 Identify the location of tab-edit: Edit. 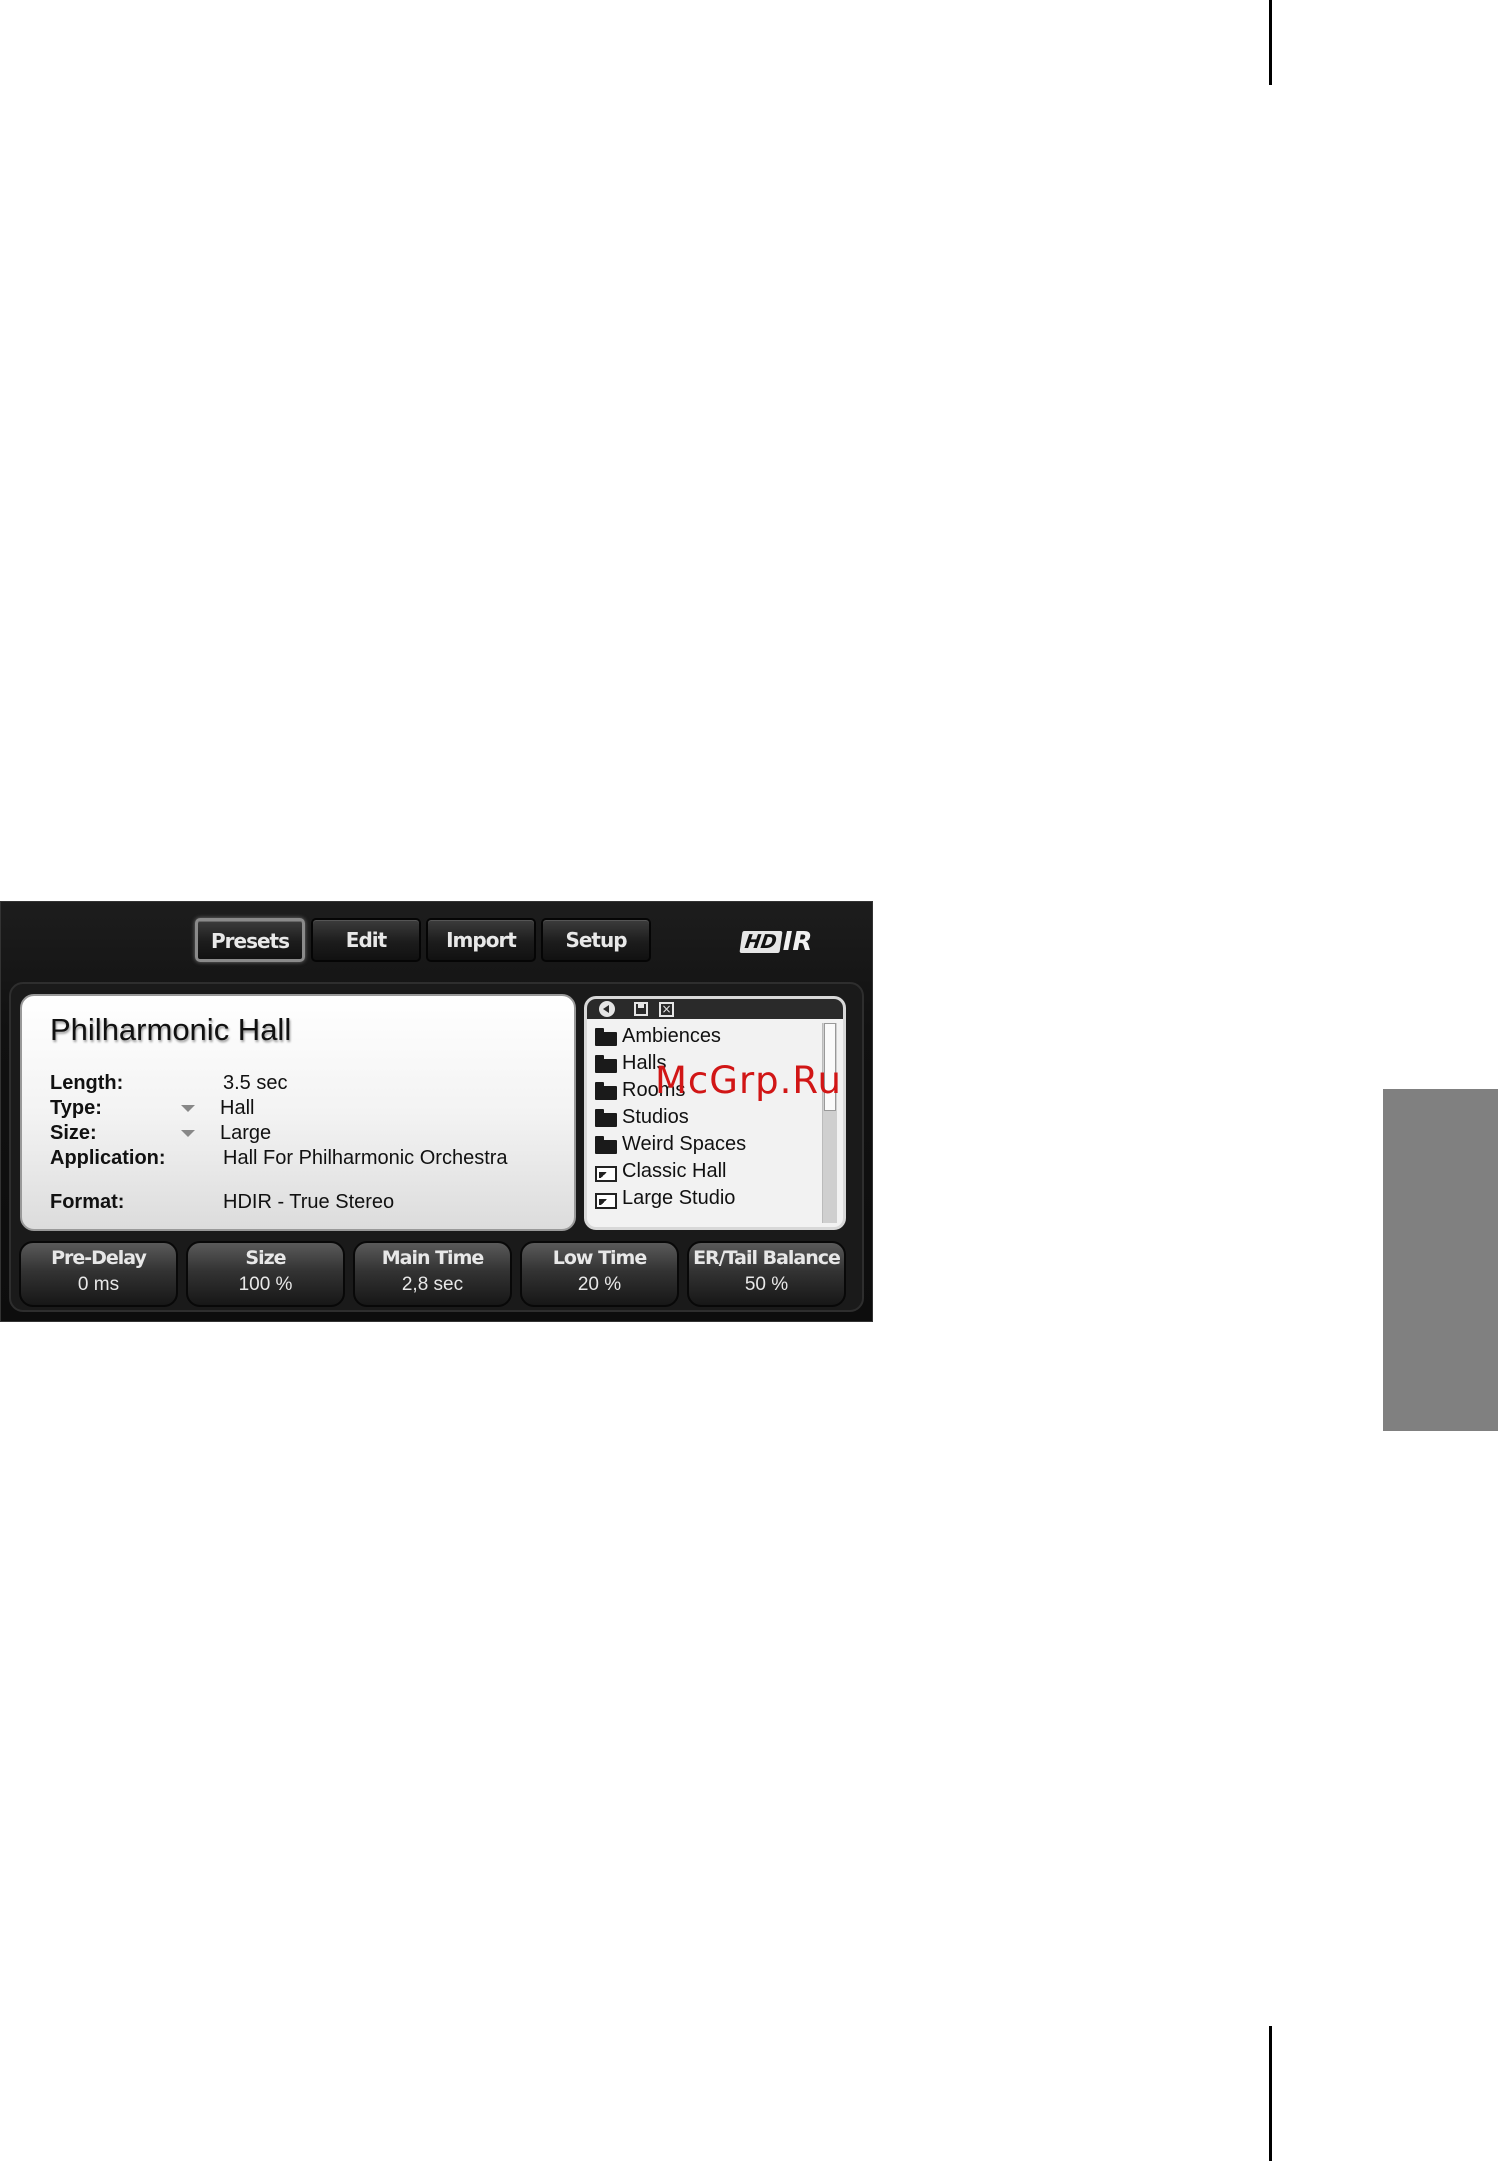
(366, 940).